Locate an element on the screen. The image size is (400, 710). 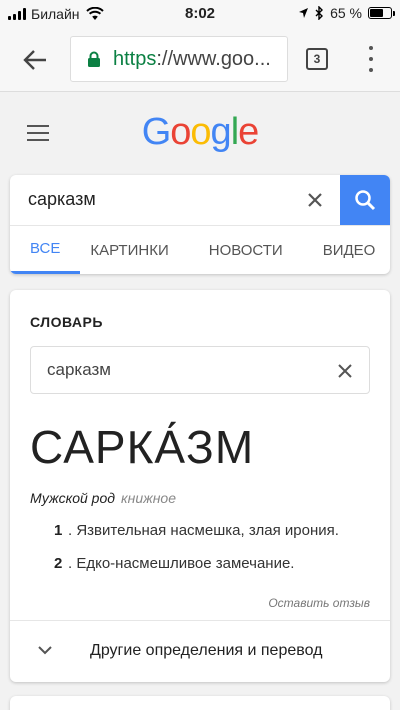
search-button is located at coordinates (365, 200).